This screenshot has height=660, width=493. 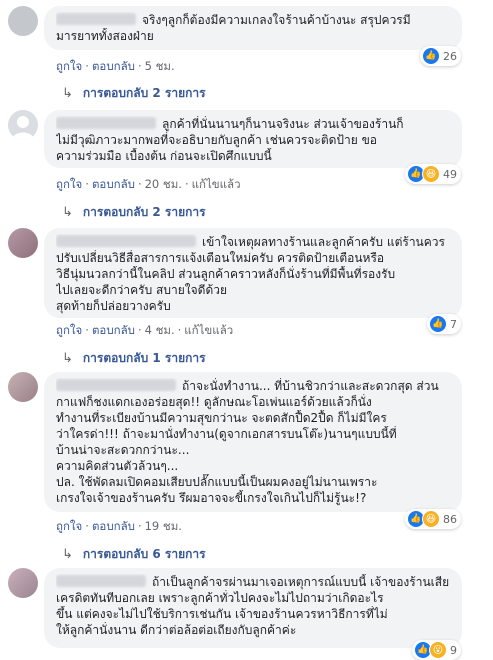 What do you see at coordinates (105, 36) in the screenshot?
I see `comment-text: มารยาททั้งสองฝ่าย` at bounding box center [105, 36].